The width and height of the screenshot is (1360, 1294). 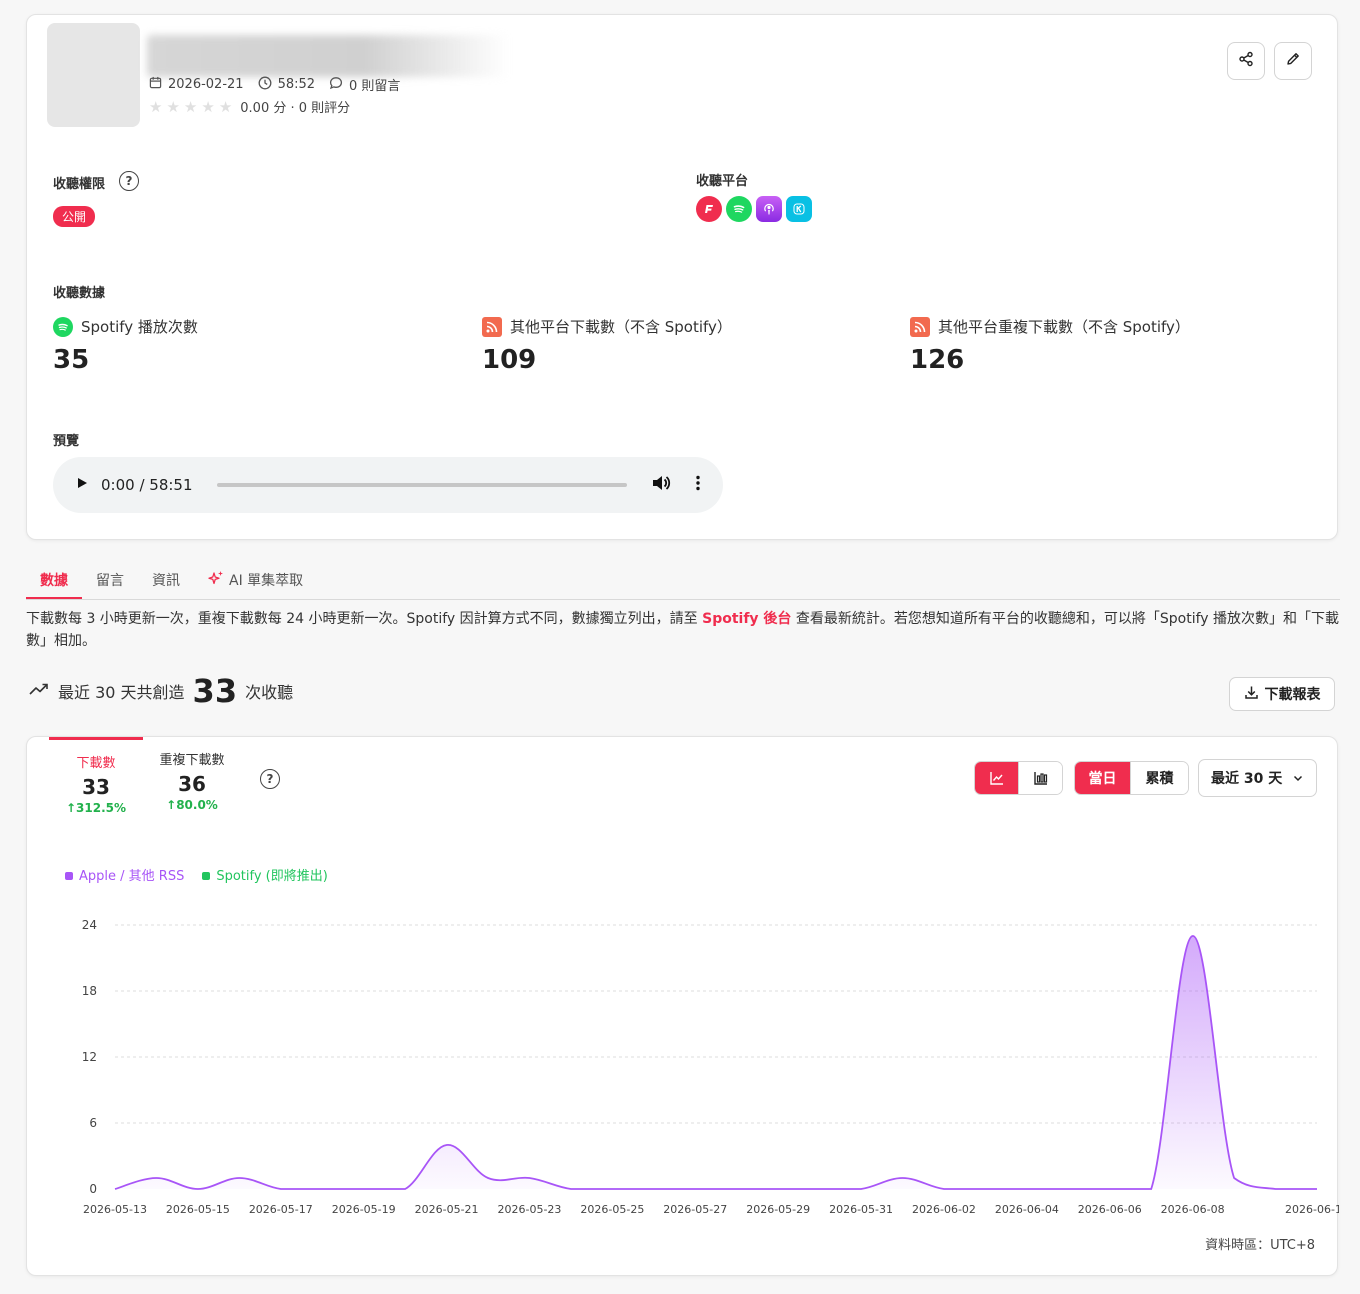 I want to click on x-tick-label: 2026-05-15, so click(x=198, y=1209).